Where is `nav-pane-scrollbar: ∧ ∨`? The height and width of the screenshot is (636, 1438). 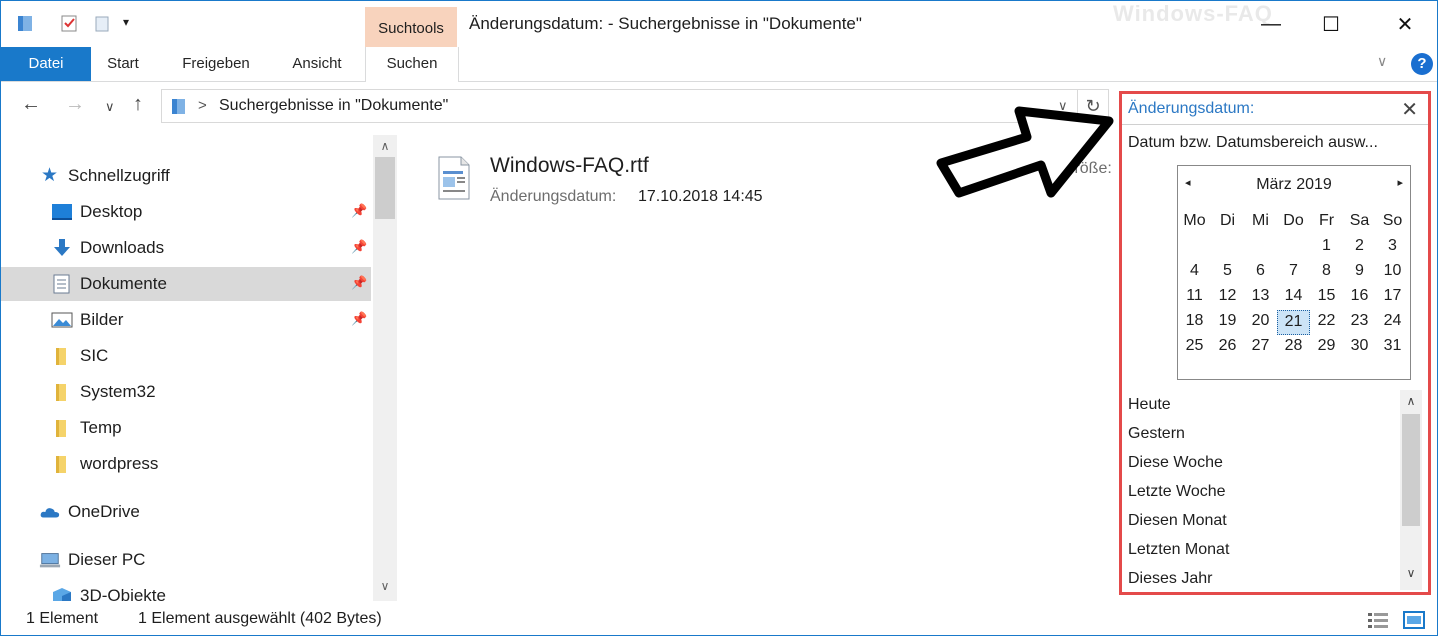
nav-pane-scrollbar: ∧ ∨ is located at coordinates (385, 368).